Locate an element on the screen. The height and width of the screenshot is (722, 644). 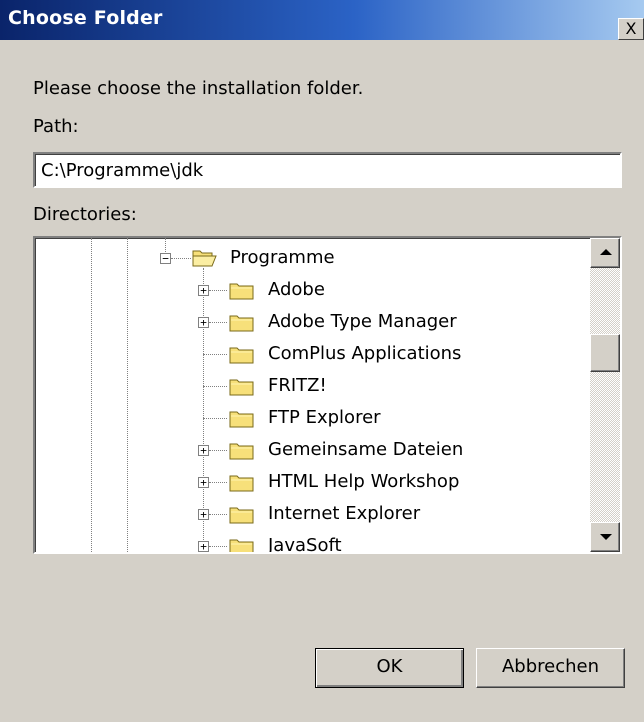
close-icon: X is located at coordinates (631, 28).